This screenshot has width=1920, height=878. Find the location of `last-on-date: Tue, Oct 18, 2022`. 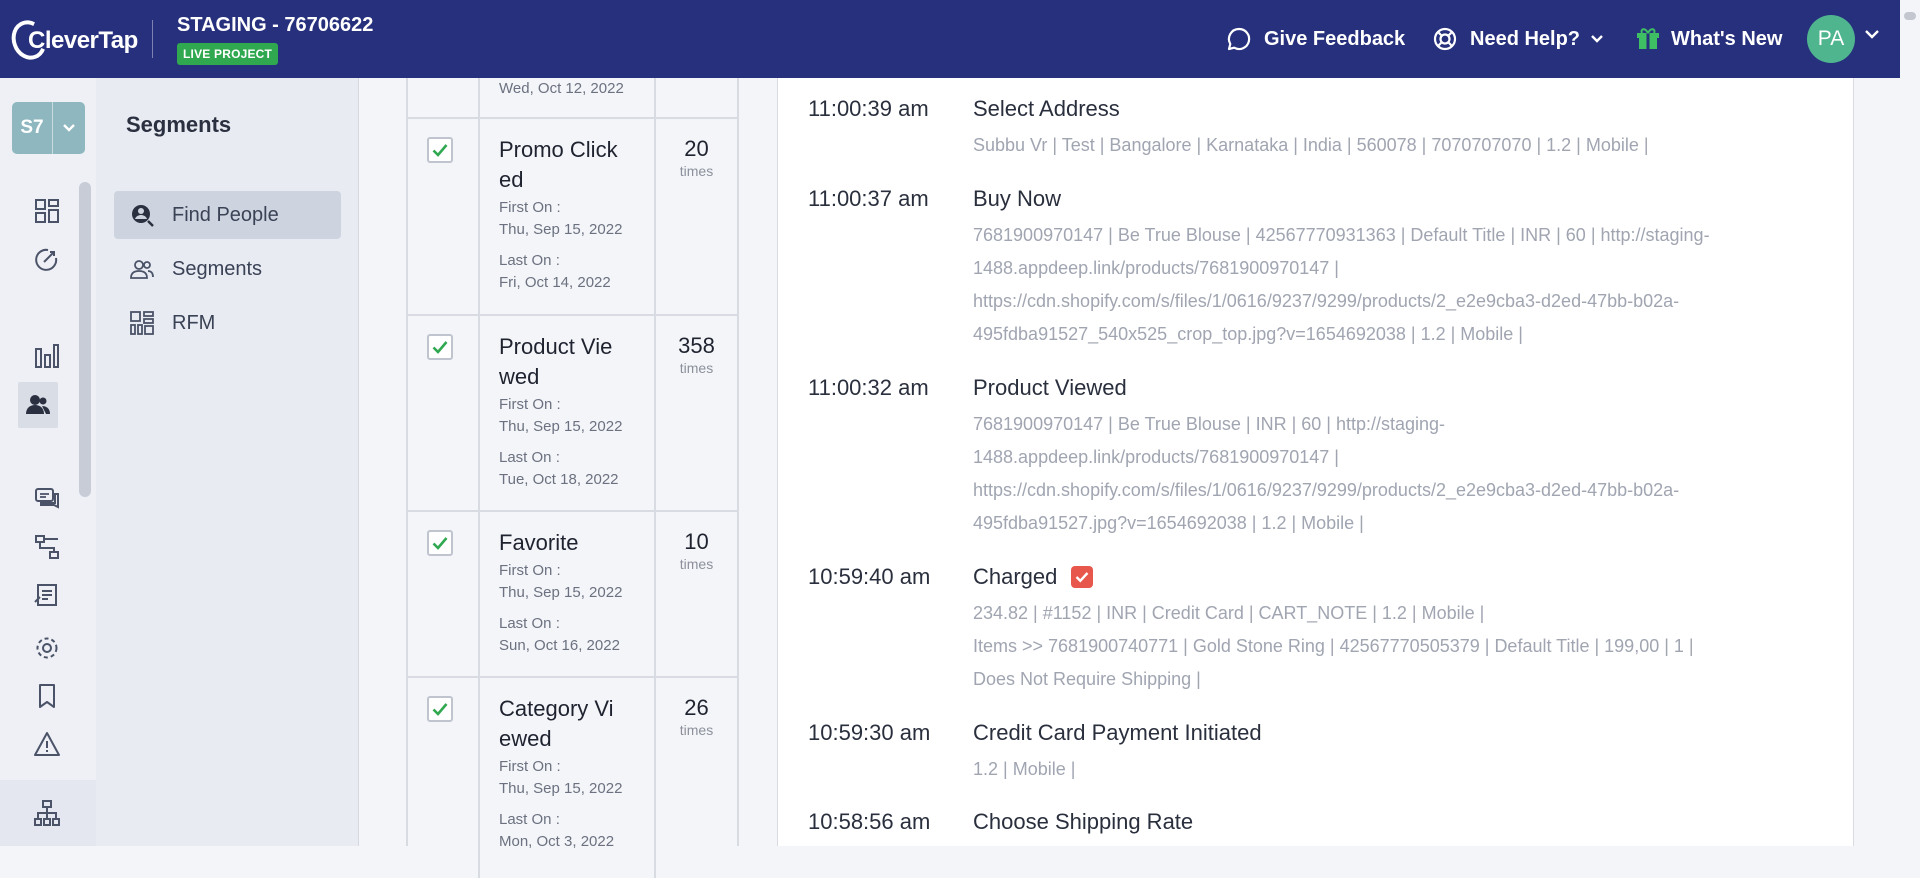

last-on-date: Tue, Oct 18, 2022 is located at coordinates (559, 479).